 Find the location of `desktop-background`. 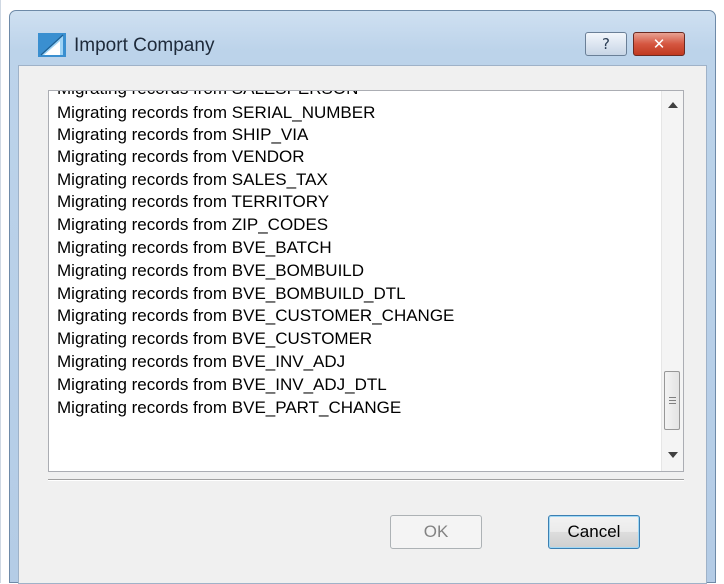

desktop-background is located at coordinates (362, 4).